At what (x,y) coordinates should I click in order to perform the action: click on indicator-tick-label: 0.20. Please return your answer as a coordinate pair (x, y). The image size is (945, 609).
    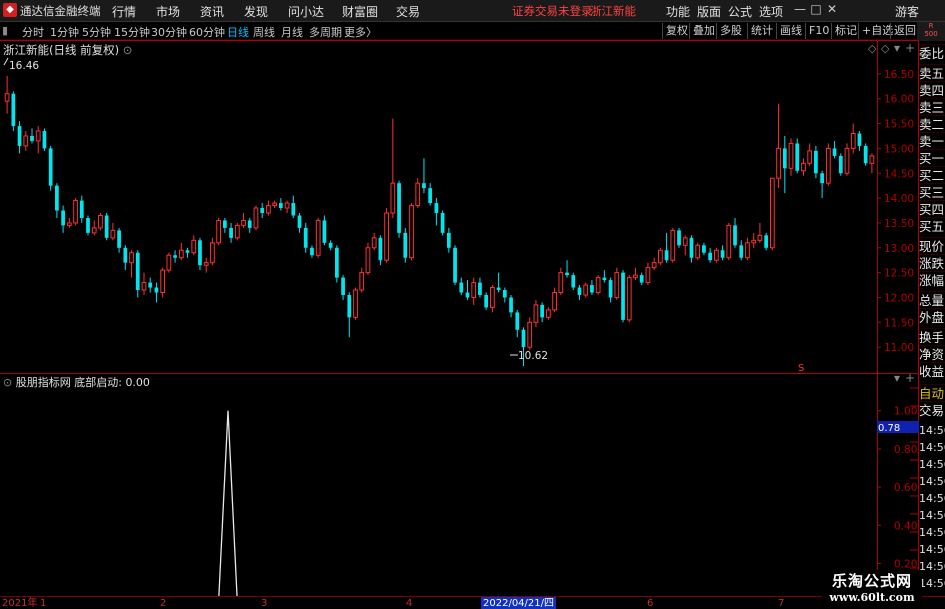
    Looking at the image, I should click on (905, 564).